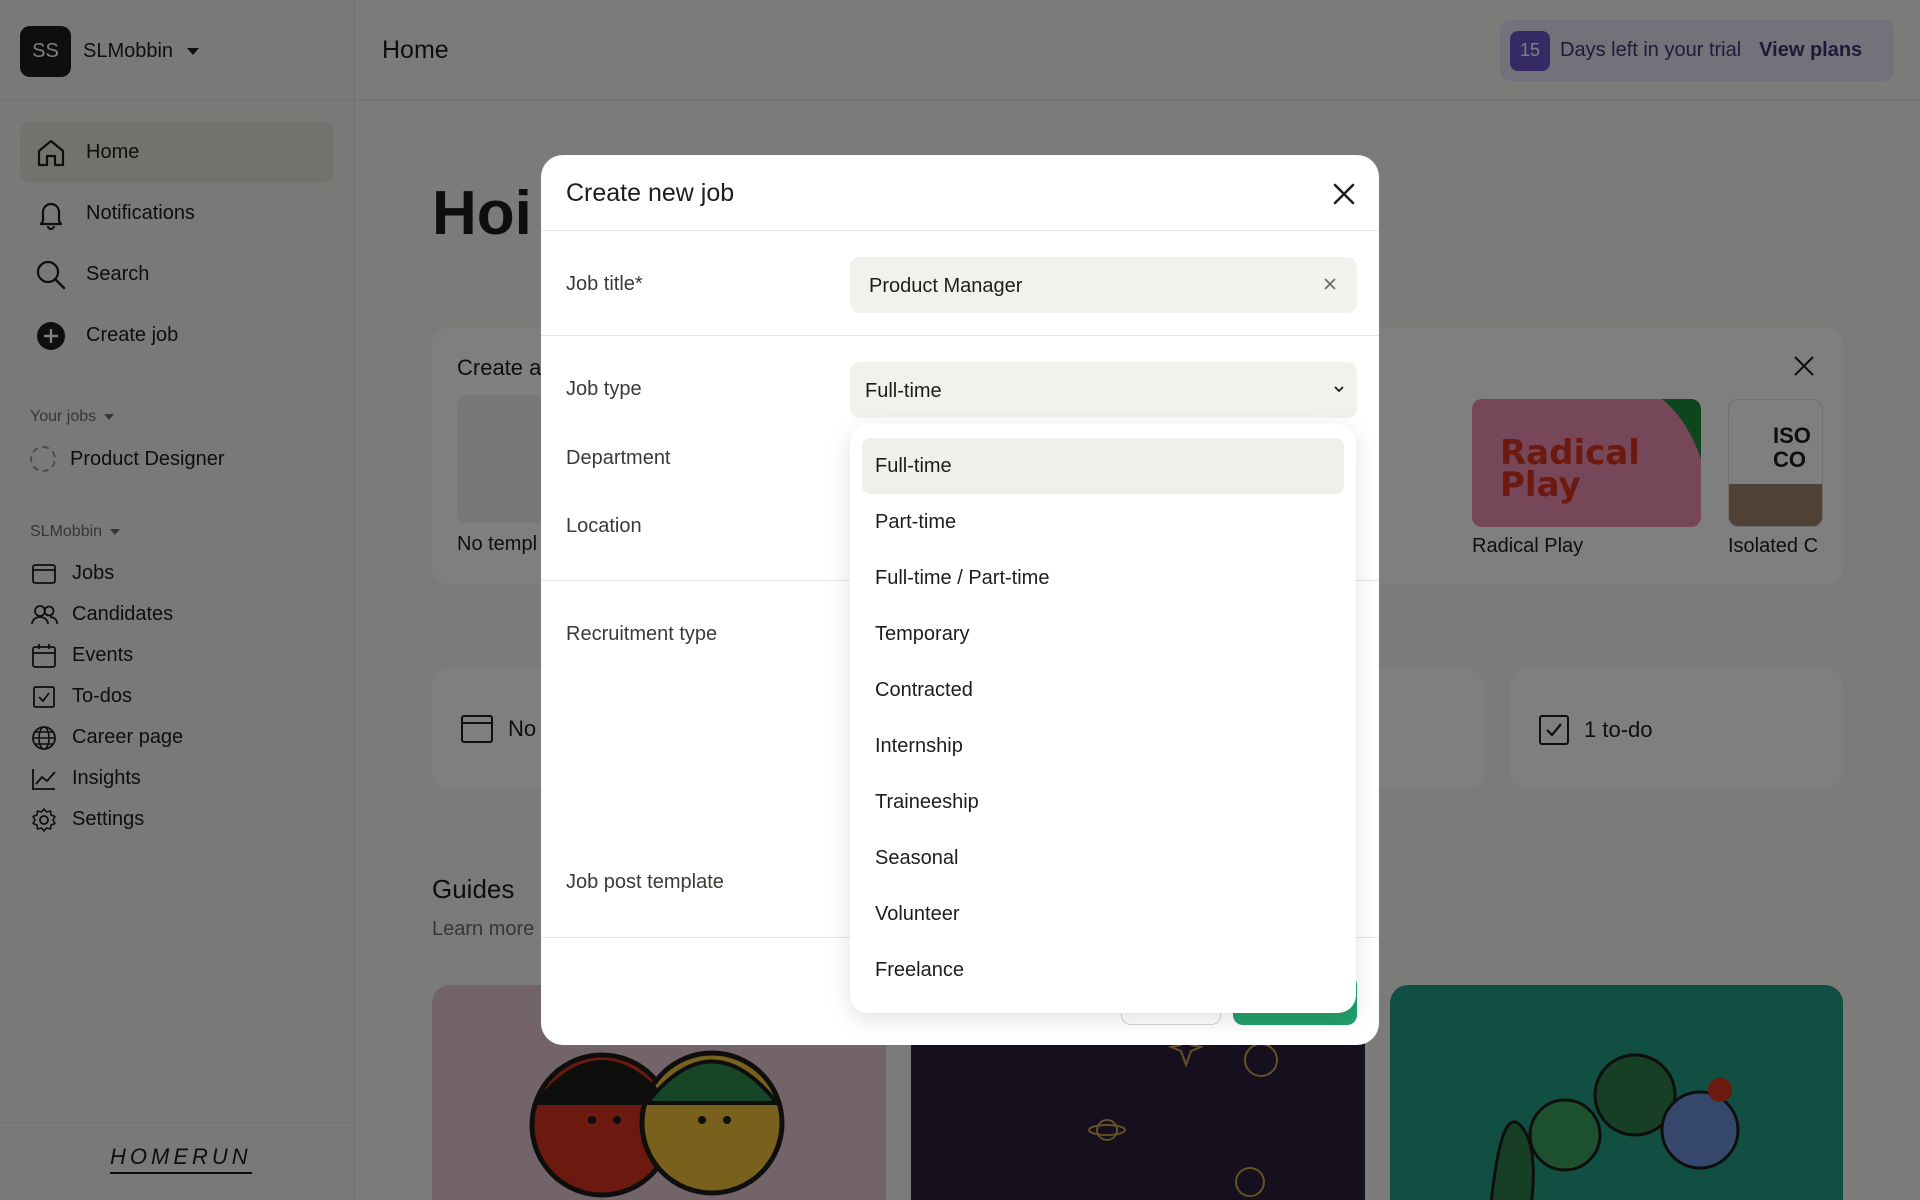  What do you see at coordinates (903, 391) in the screenshot?
I see `job-type-value: Full-time` at bounding box center [903, 391].